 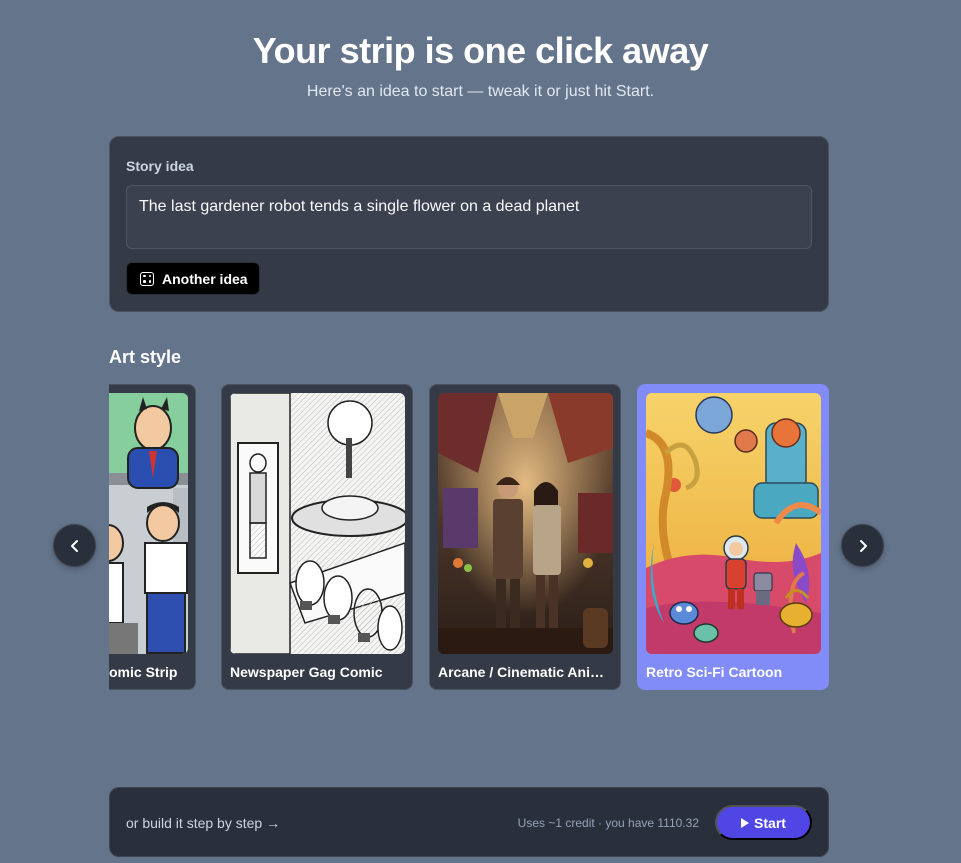 What do you see at coordinates (745, 822) in the screenshot?
I see `play-icon` at bounding box center [745, 822].